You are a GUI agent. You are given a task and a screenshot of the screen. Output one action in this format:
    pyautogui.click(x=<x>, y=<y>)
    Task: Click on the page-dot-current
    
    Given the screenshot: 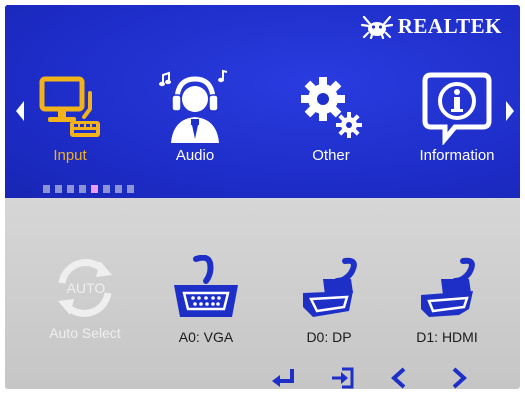 What is the action you would take?
    pyautogui.click(x=94, y=189)
    